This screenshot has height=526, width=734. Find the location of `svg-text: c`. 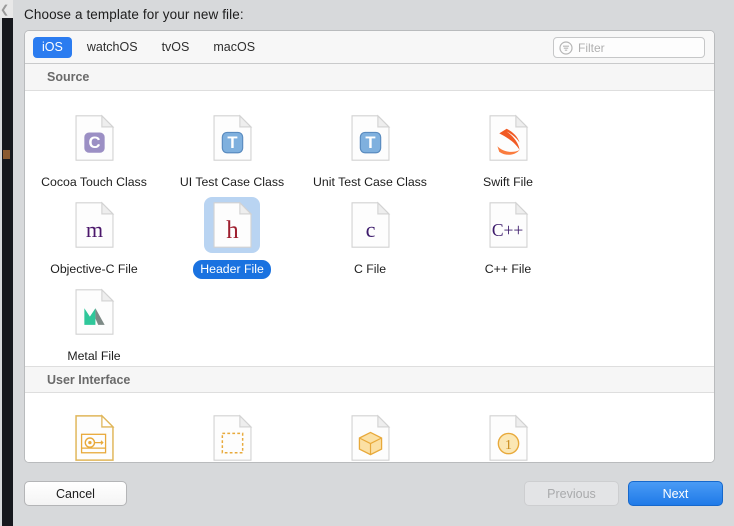

svg-text: c is located at coordinates (370, 229).